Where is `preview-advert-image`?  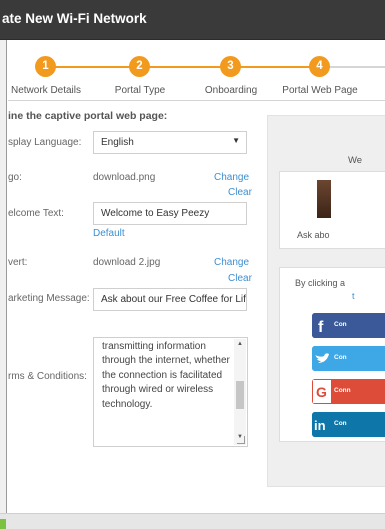
preview-advert-image is located at coordinates (324, 199).